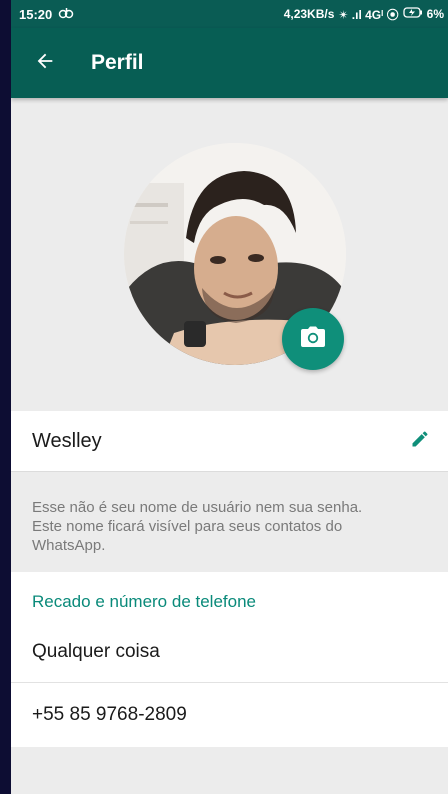 This screenshot has height=794, width=448. Describe the element at coordinates (229, 441) in the screenshot. I see `name-row: Weslley` at that location.